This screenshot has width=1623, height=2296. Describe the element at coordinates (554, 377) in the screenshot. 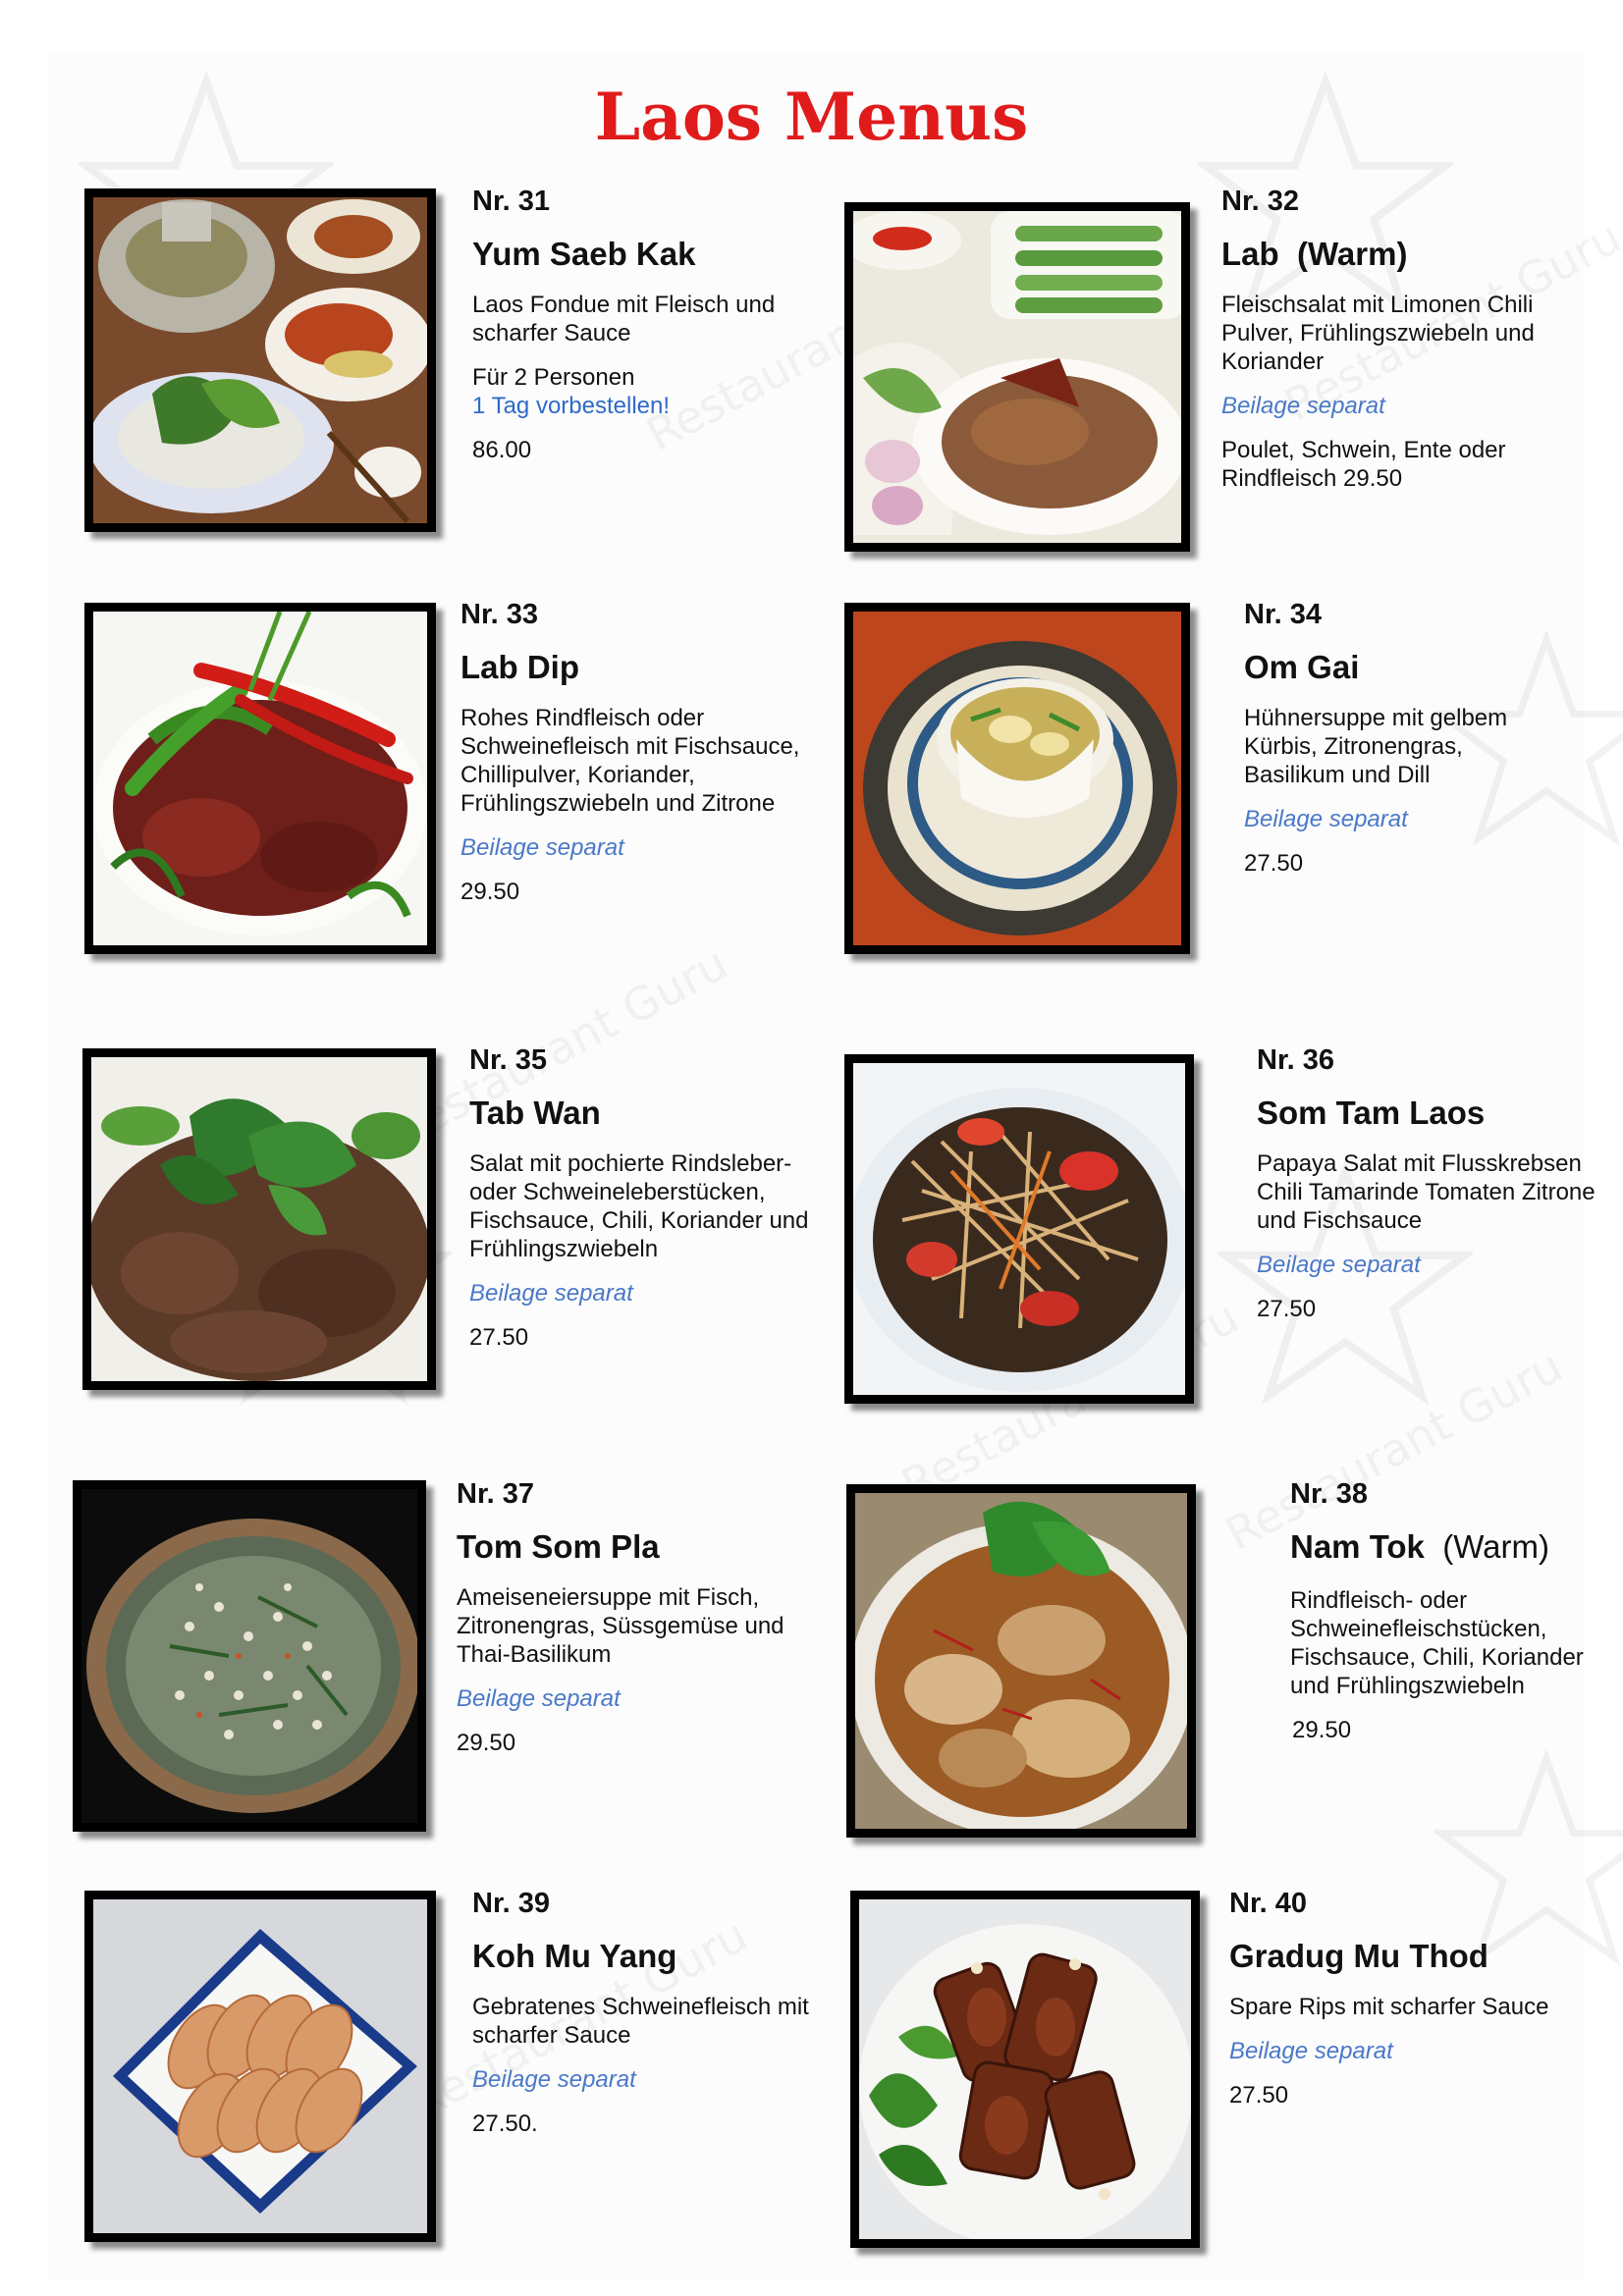

I see `item-persons: Für 2 Personen` at that location.